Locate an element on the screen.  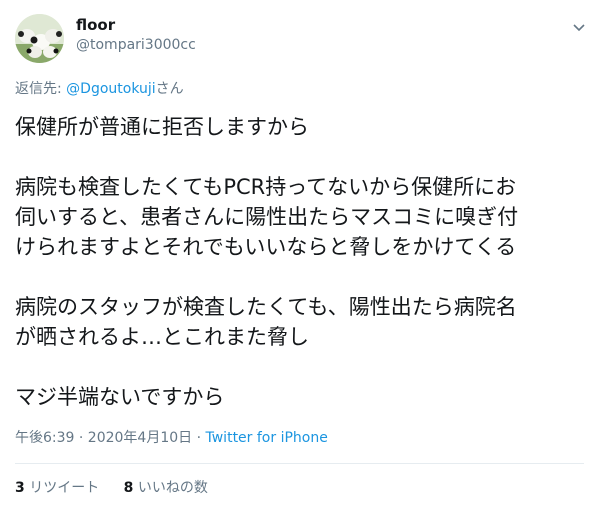
tweet-header: floor @tompari3000cc is located at coordinates (302, 38).